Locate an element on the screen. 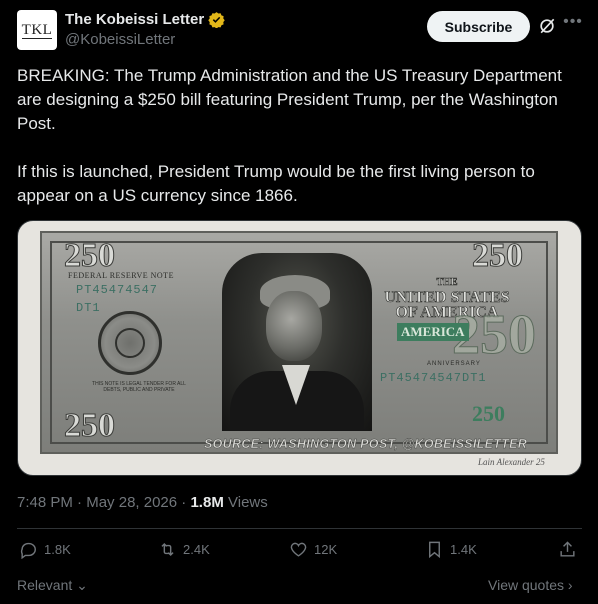 This screenshot has height=604, width=598. tweet-time: 7:48 PM is located at coordinates (45, 502).